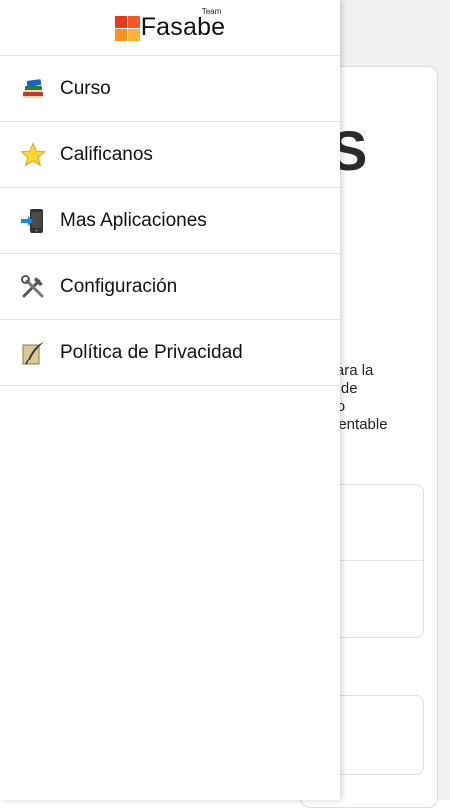  I want to click on fasabe-logo: Fasabe Team, so click(170, 24).